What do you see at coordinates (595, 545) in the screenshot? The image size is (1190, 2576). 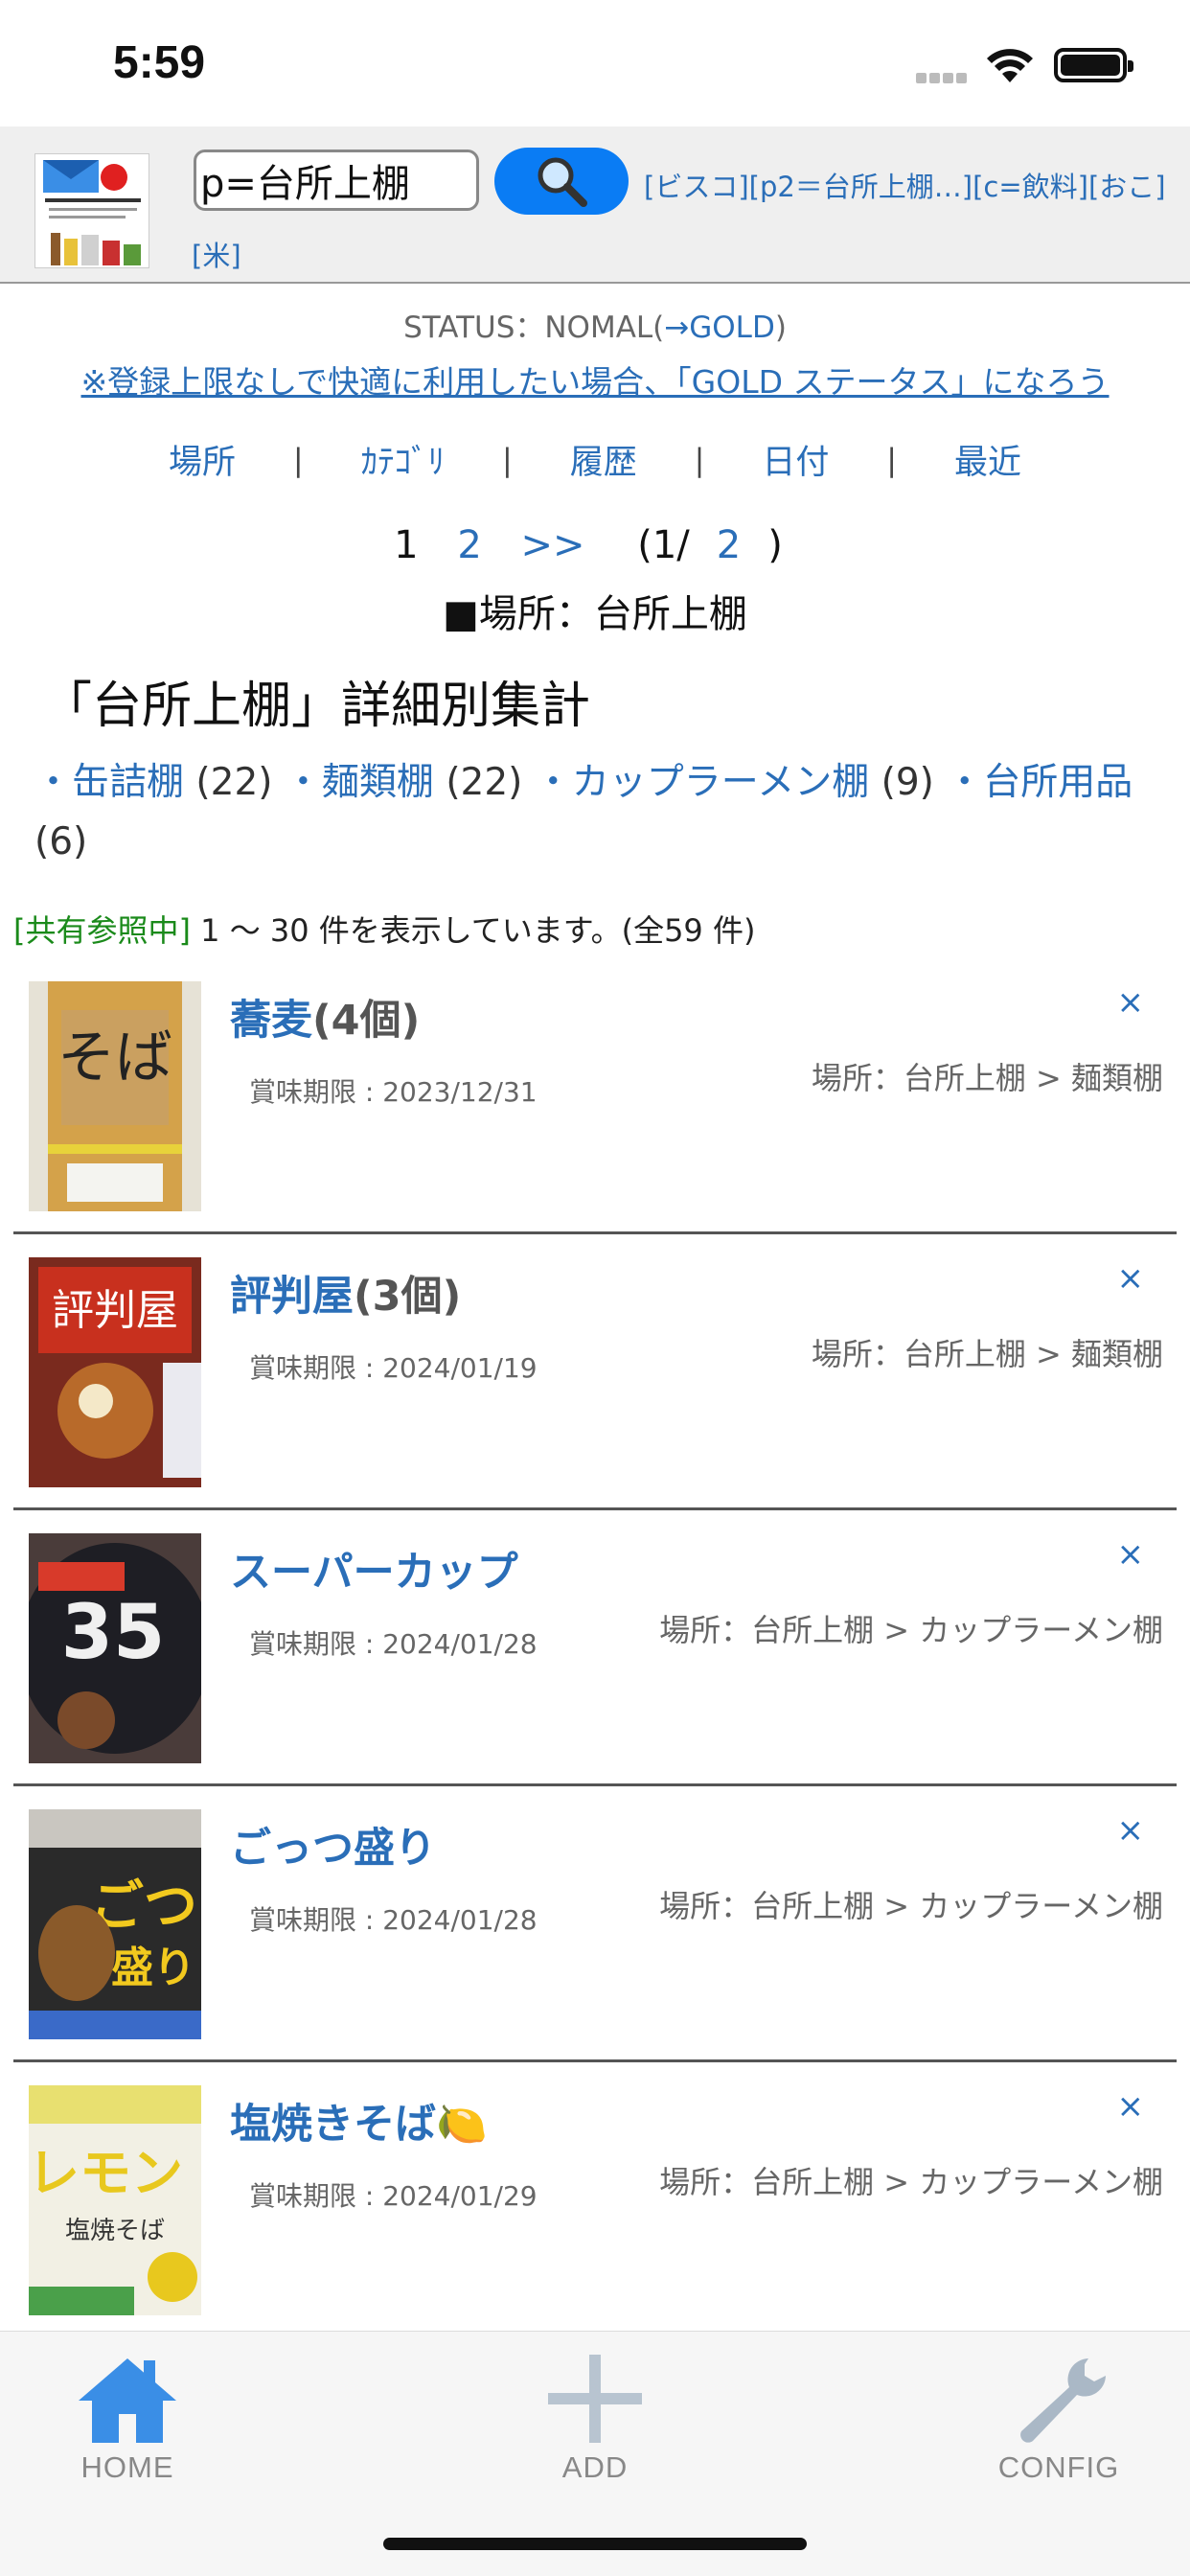 I see `pagination: 1 2 >> (1/2)` at bounding box center [595, 545].